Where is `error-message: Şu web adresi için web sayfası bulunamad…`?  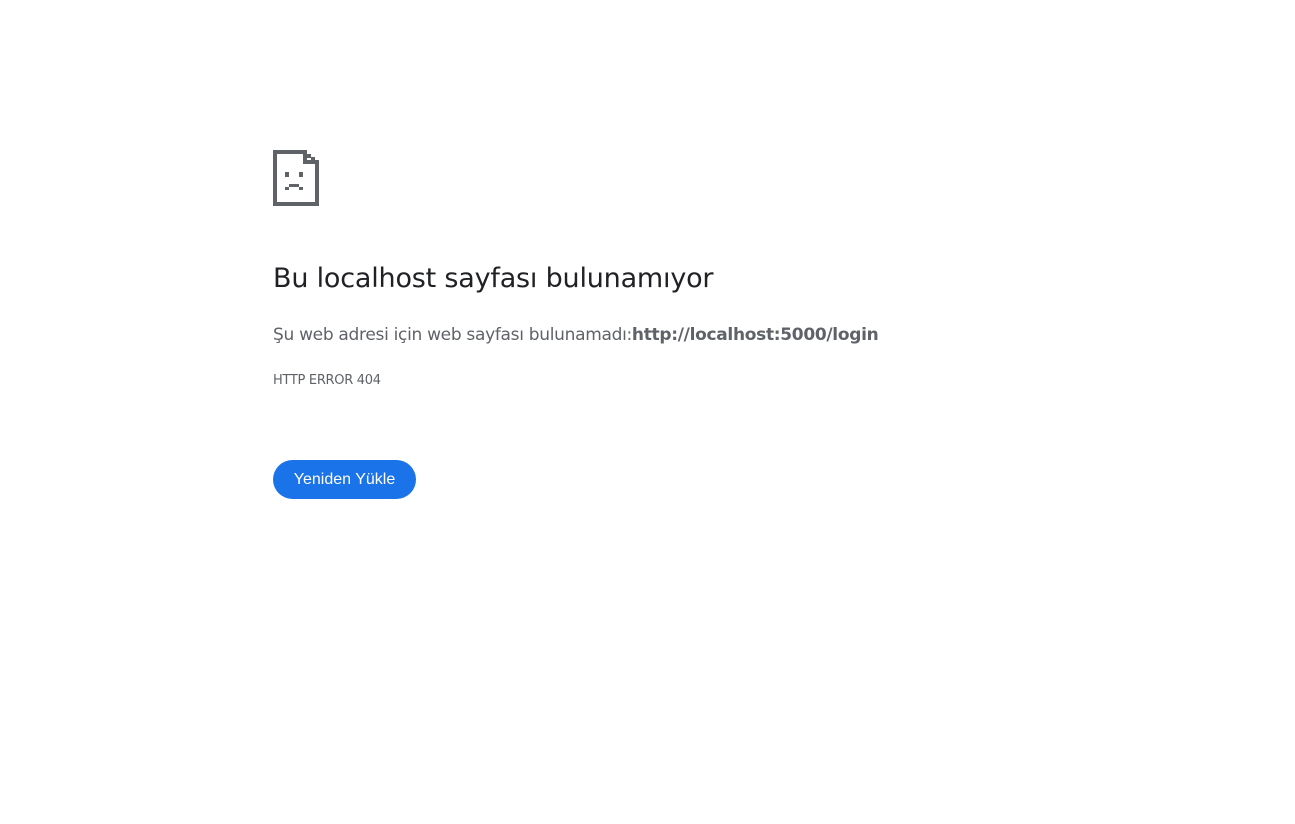
error-message: Şu web adresi için web sayfası bulunamad… is located at coordinates (576, 335).